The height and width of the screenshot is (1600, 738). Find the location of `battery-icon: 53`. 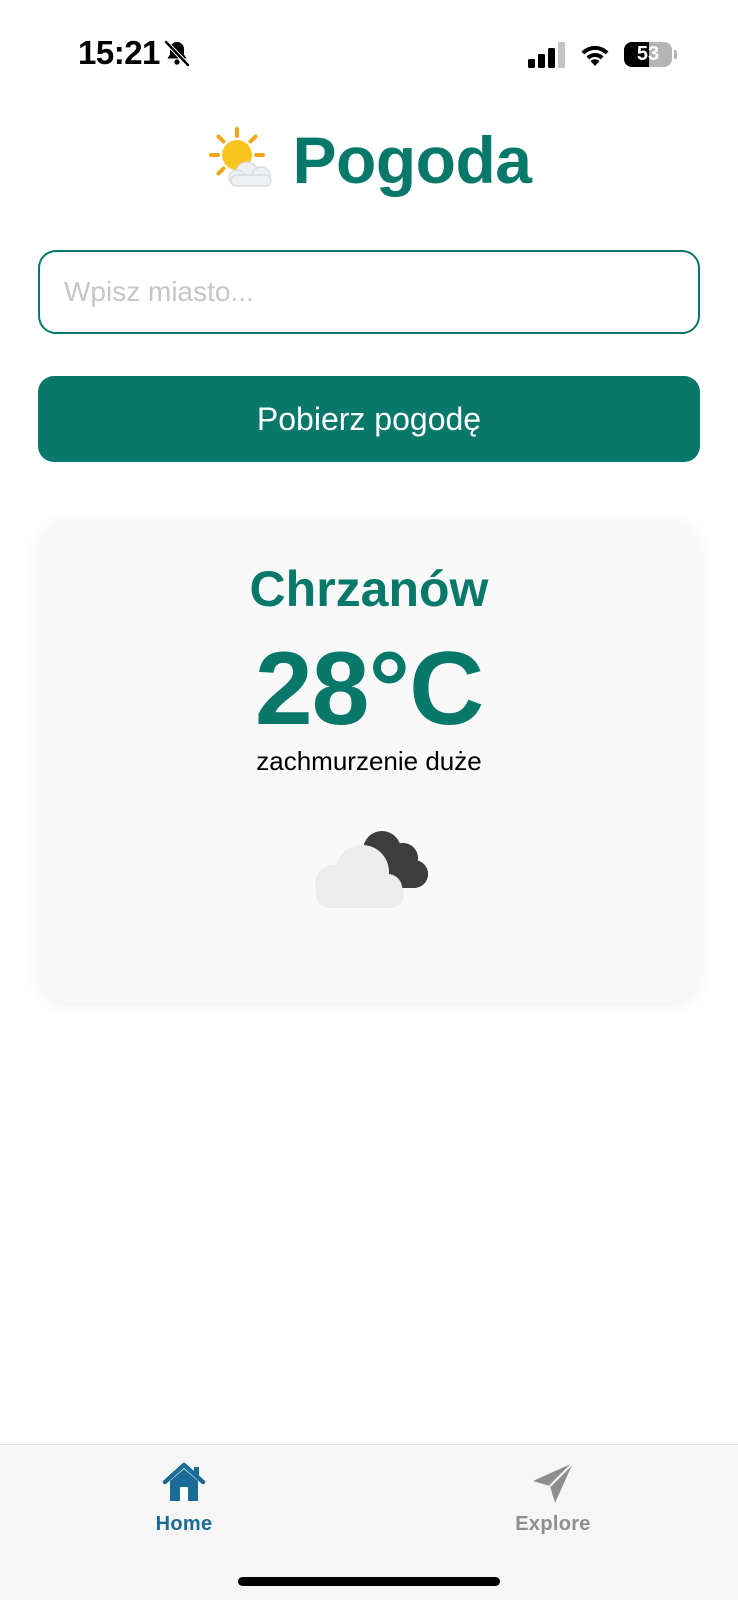

battery-icon: 53 is located at coordinates (650, 54).